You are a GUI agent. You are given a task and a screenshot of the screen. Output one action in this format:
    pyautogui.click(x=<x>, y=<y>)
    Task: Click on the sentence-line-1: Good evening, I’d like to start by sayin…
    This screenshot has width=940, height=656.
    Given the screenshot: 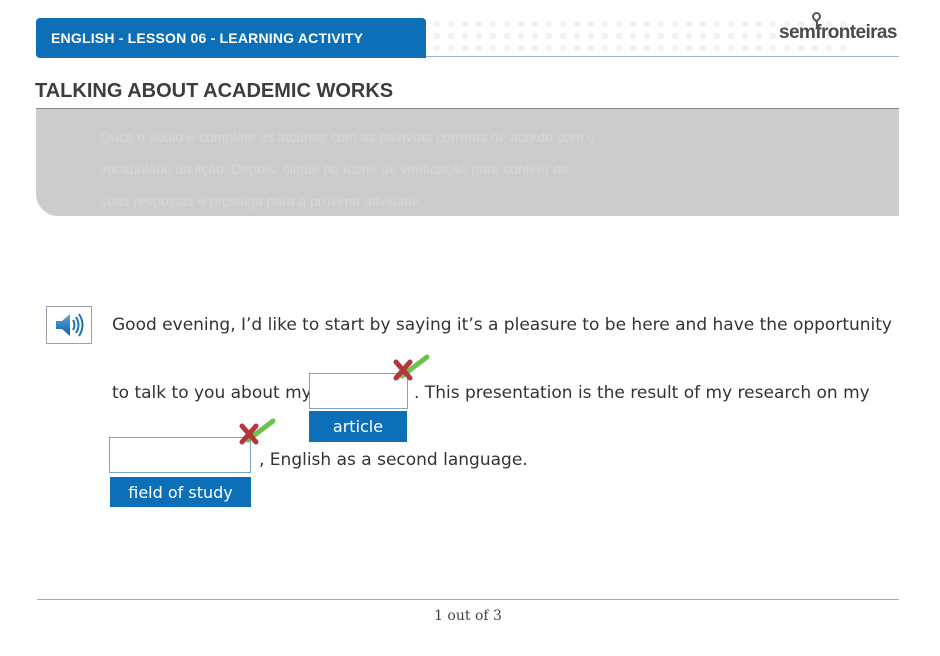 What is the action you would take?
    pyautogui.click(x=502, y=325)
    